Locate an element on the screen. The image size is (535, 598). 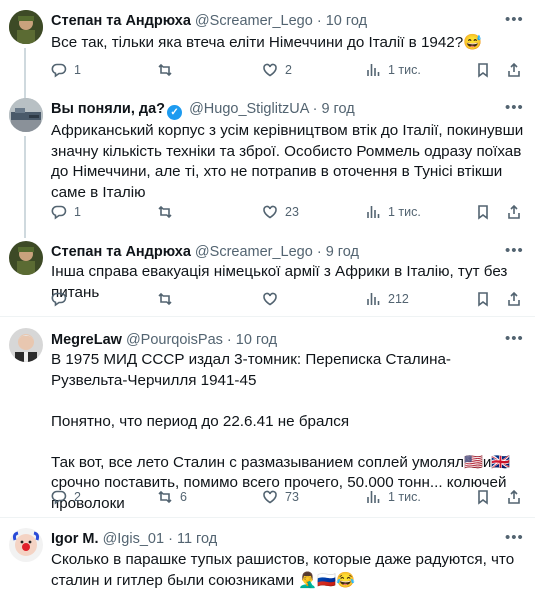
like-button is located at coordinates (273, 299).